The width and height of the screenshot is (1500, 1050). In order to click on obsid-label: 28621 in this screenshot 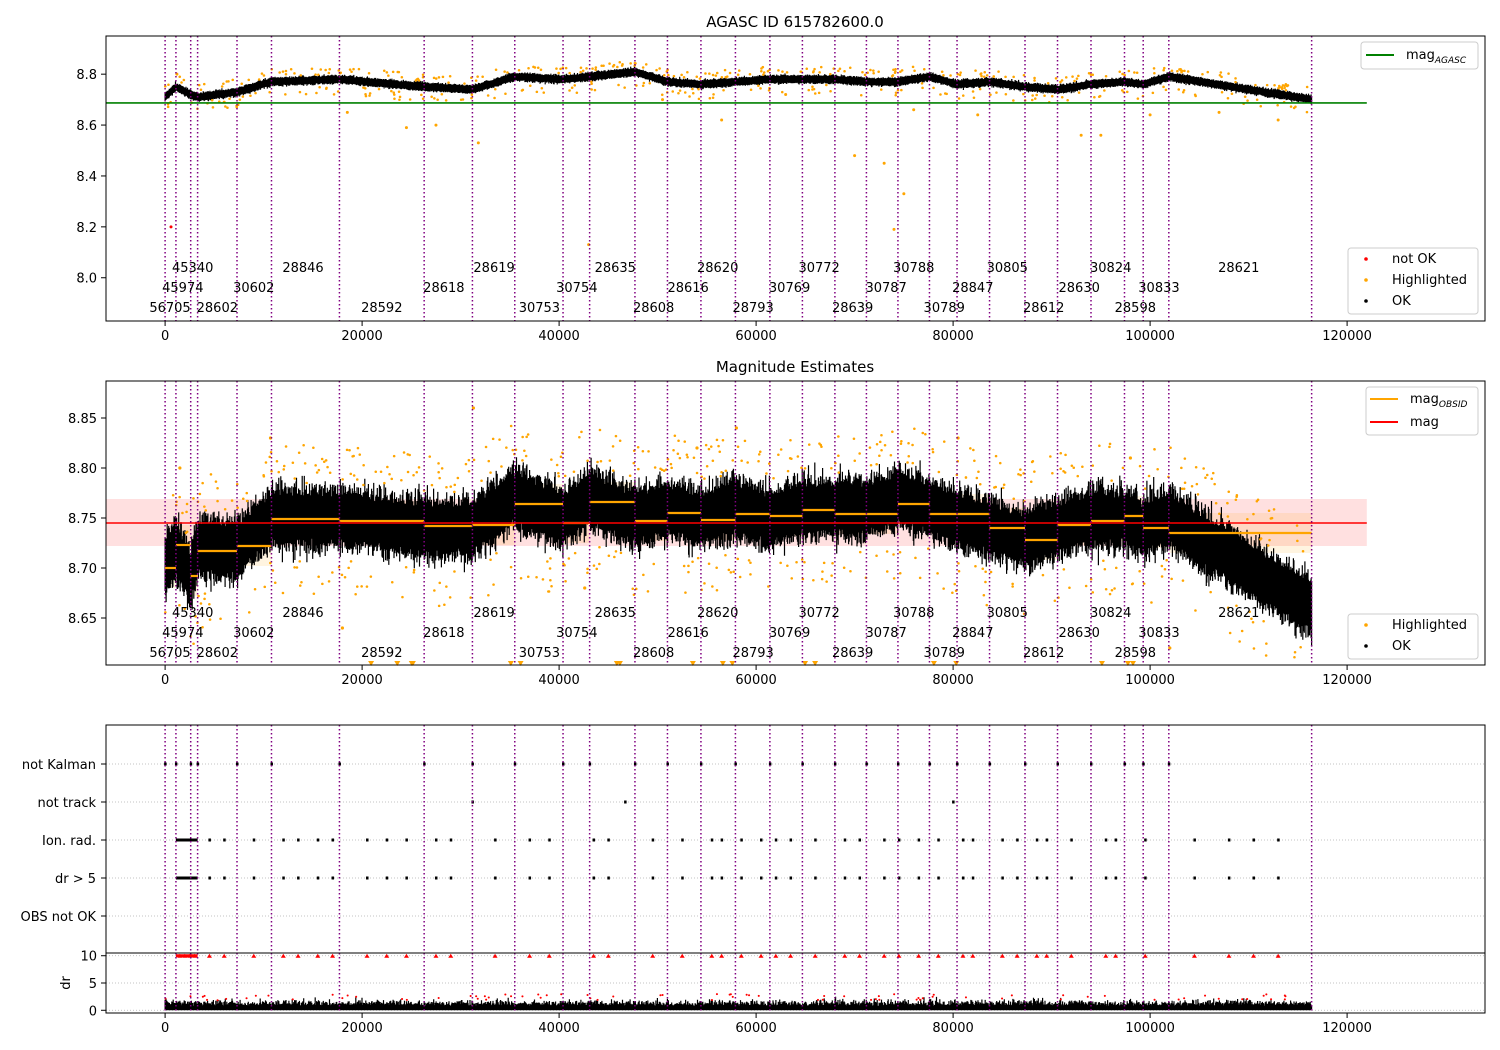, I will do `click(1238, 268)`.